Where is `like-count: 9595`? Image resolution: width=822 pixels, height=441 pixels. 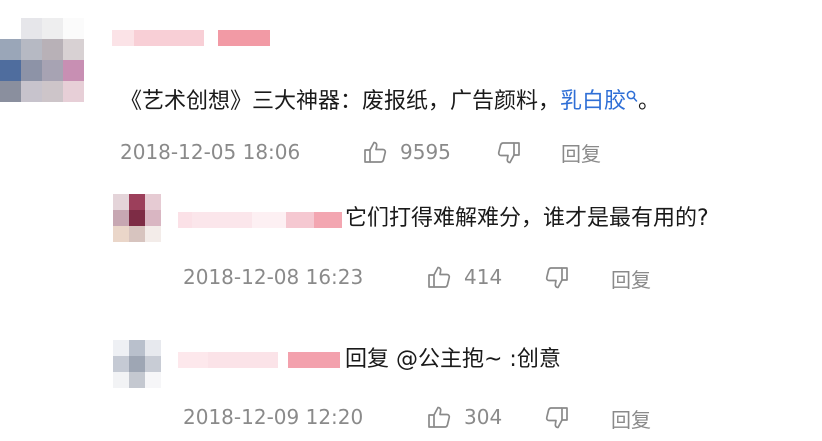
like-count: 9595 is located at coordinates (425, 152).